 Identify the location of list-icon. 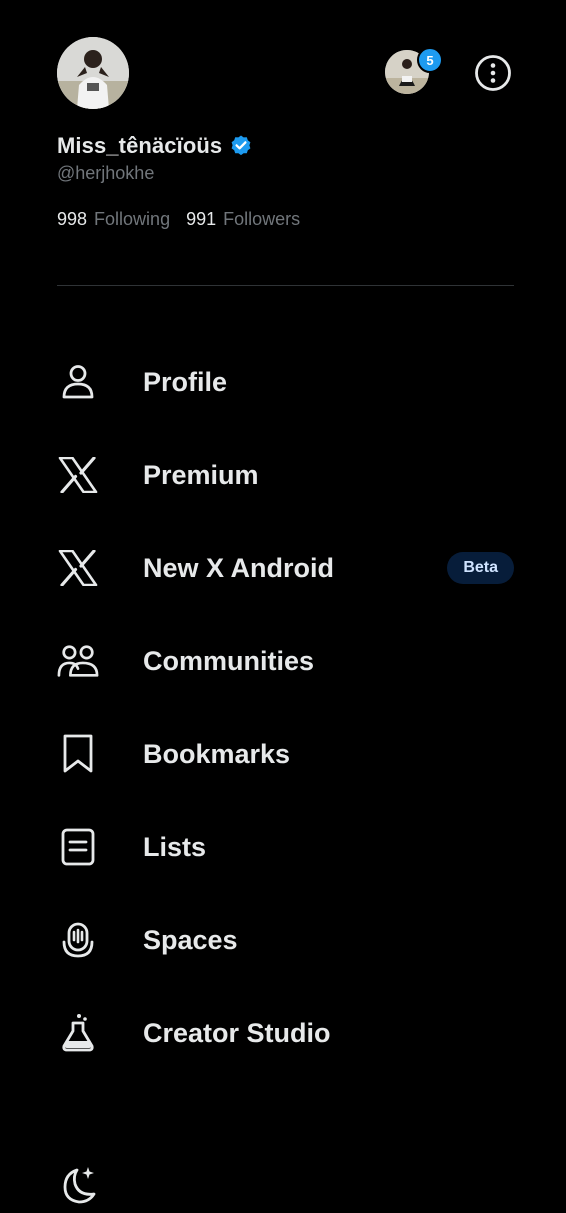
(78, 847).